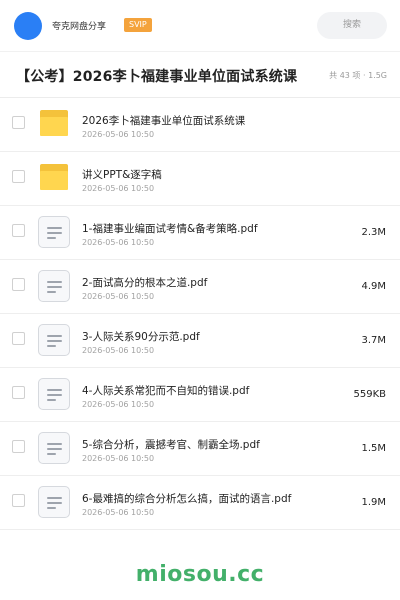 The image size is (400, 600). I want to click on file-name: 讲义PPT&逐字稿, so click(122, 174).